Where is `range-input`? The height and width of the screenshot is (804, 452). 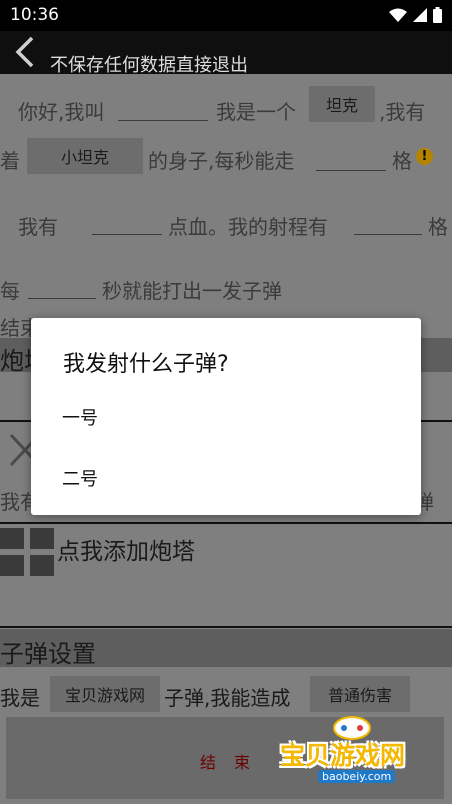
range-input is located at coordinates (388, 234).